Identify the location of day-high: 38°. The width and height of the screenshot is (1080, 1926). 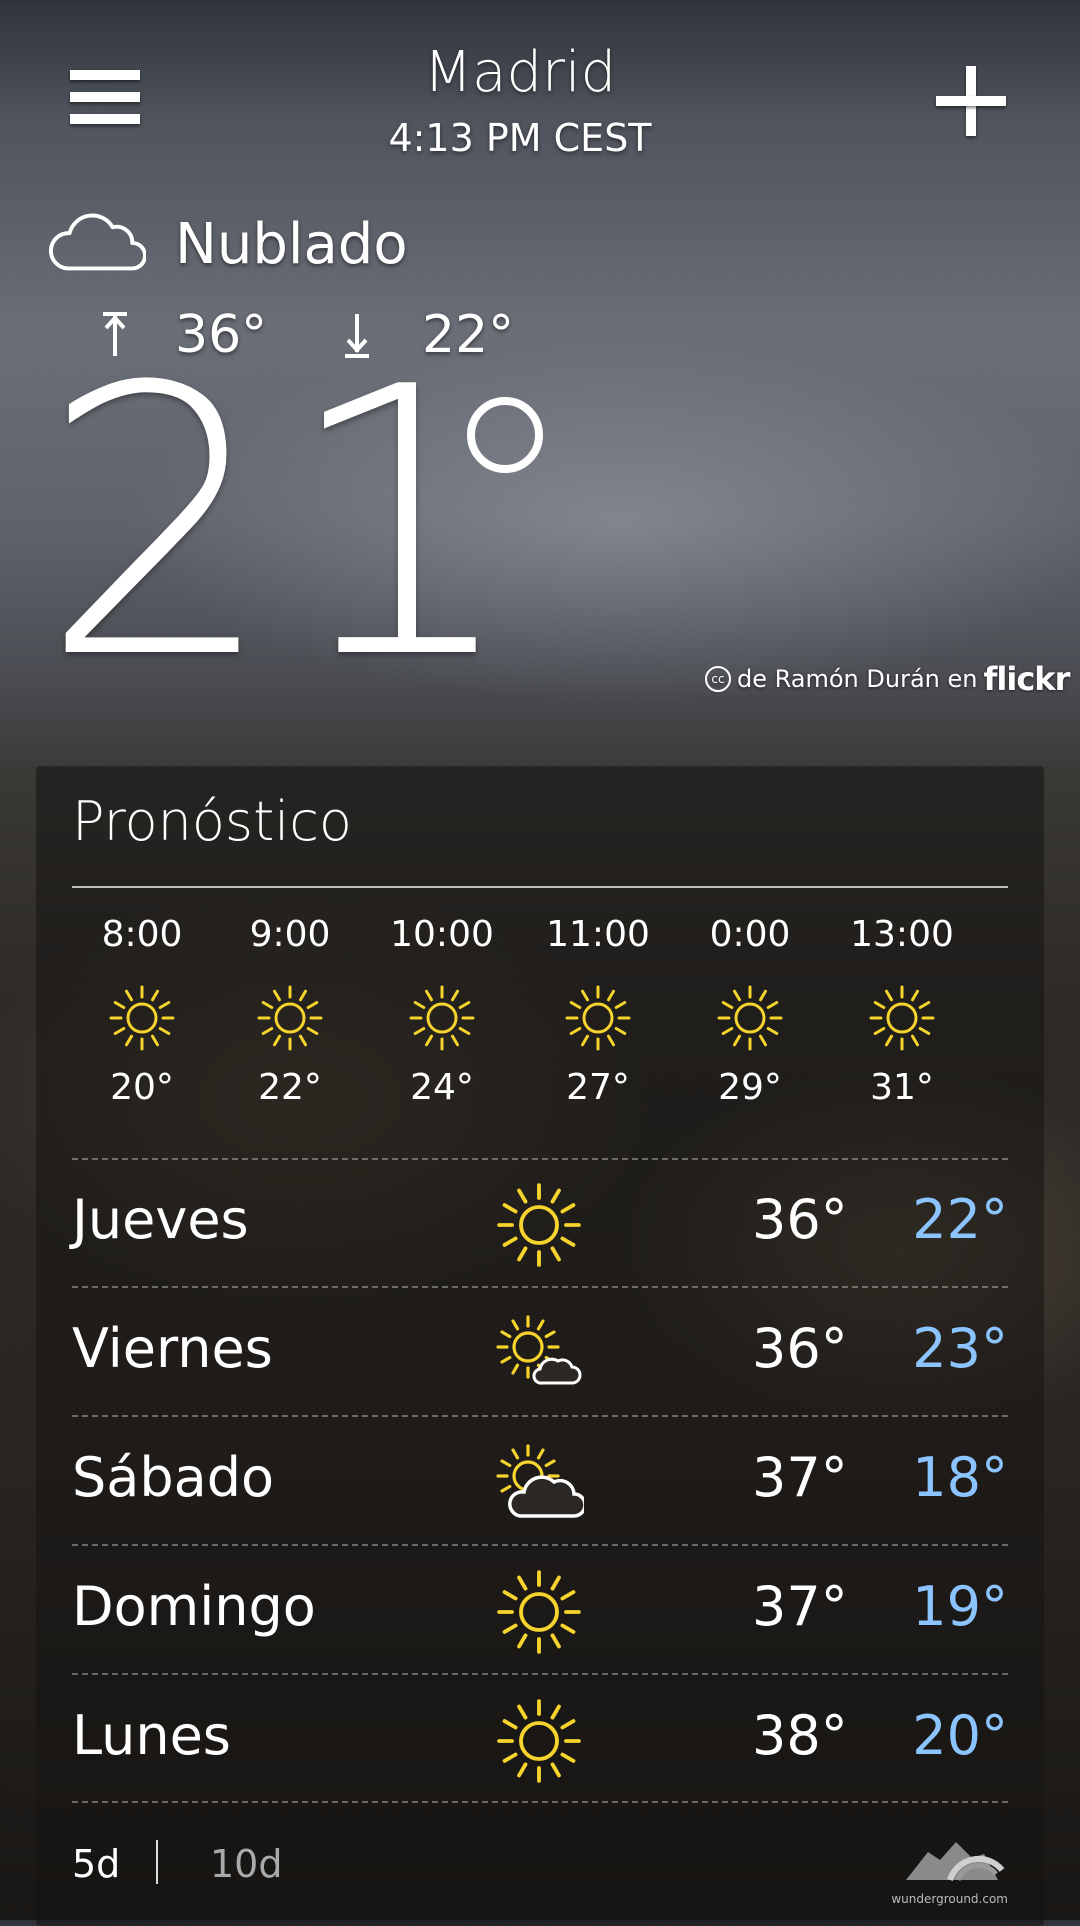
(800, 1735).